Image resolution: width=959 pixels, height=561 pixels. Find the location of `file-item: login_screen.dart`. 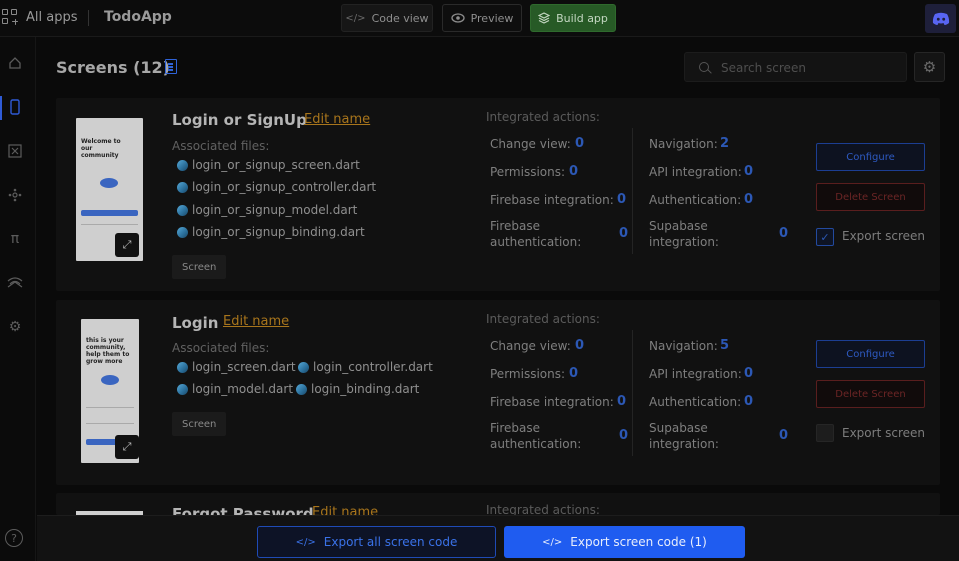

file-item: login_screen.dart is located at coordinates (236, 367).